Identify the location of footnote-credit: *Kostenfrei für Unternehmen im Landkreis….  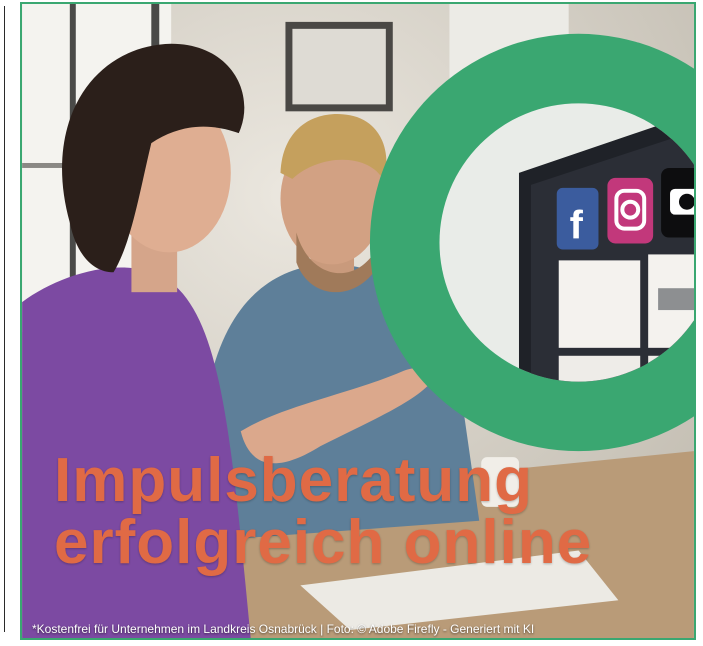
(283, 629).